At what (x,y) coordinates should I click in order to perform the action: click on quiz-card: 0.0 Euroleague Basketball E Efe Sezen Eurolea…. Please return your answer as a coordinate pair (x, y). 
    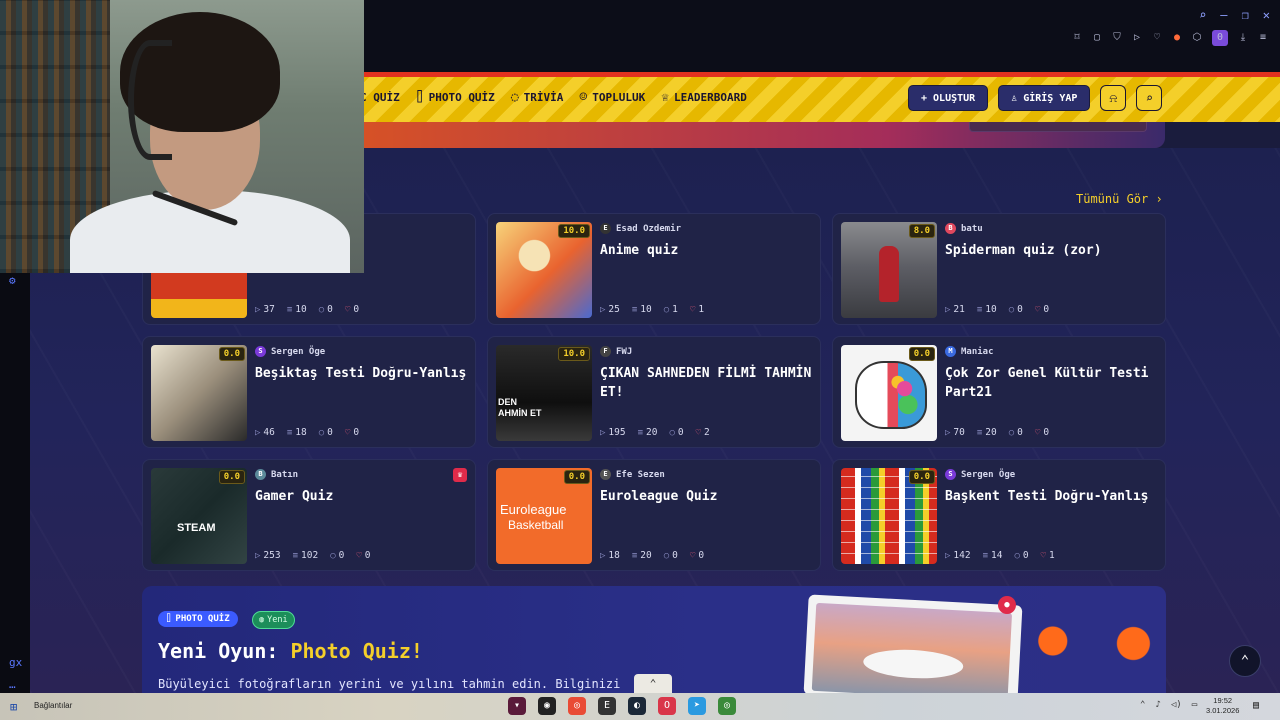
    Looking at the image, I should click on (654, 515).